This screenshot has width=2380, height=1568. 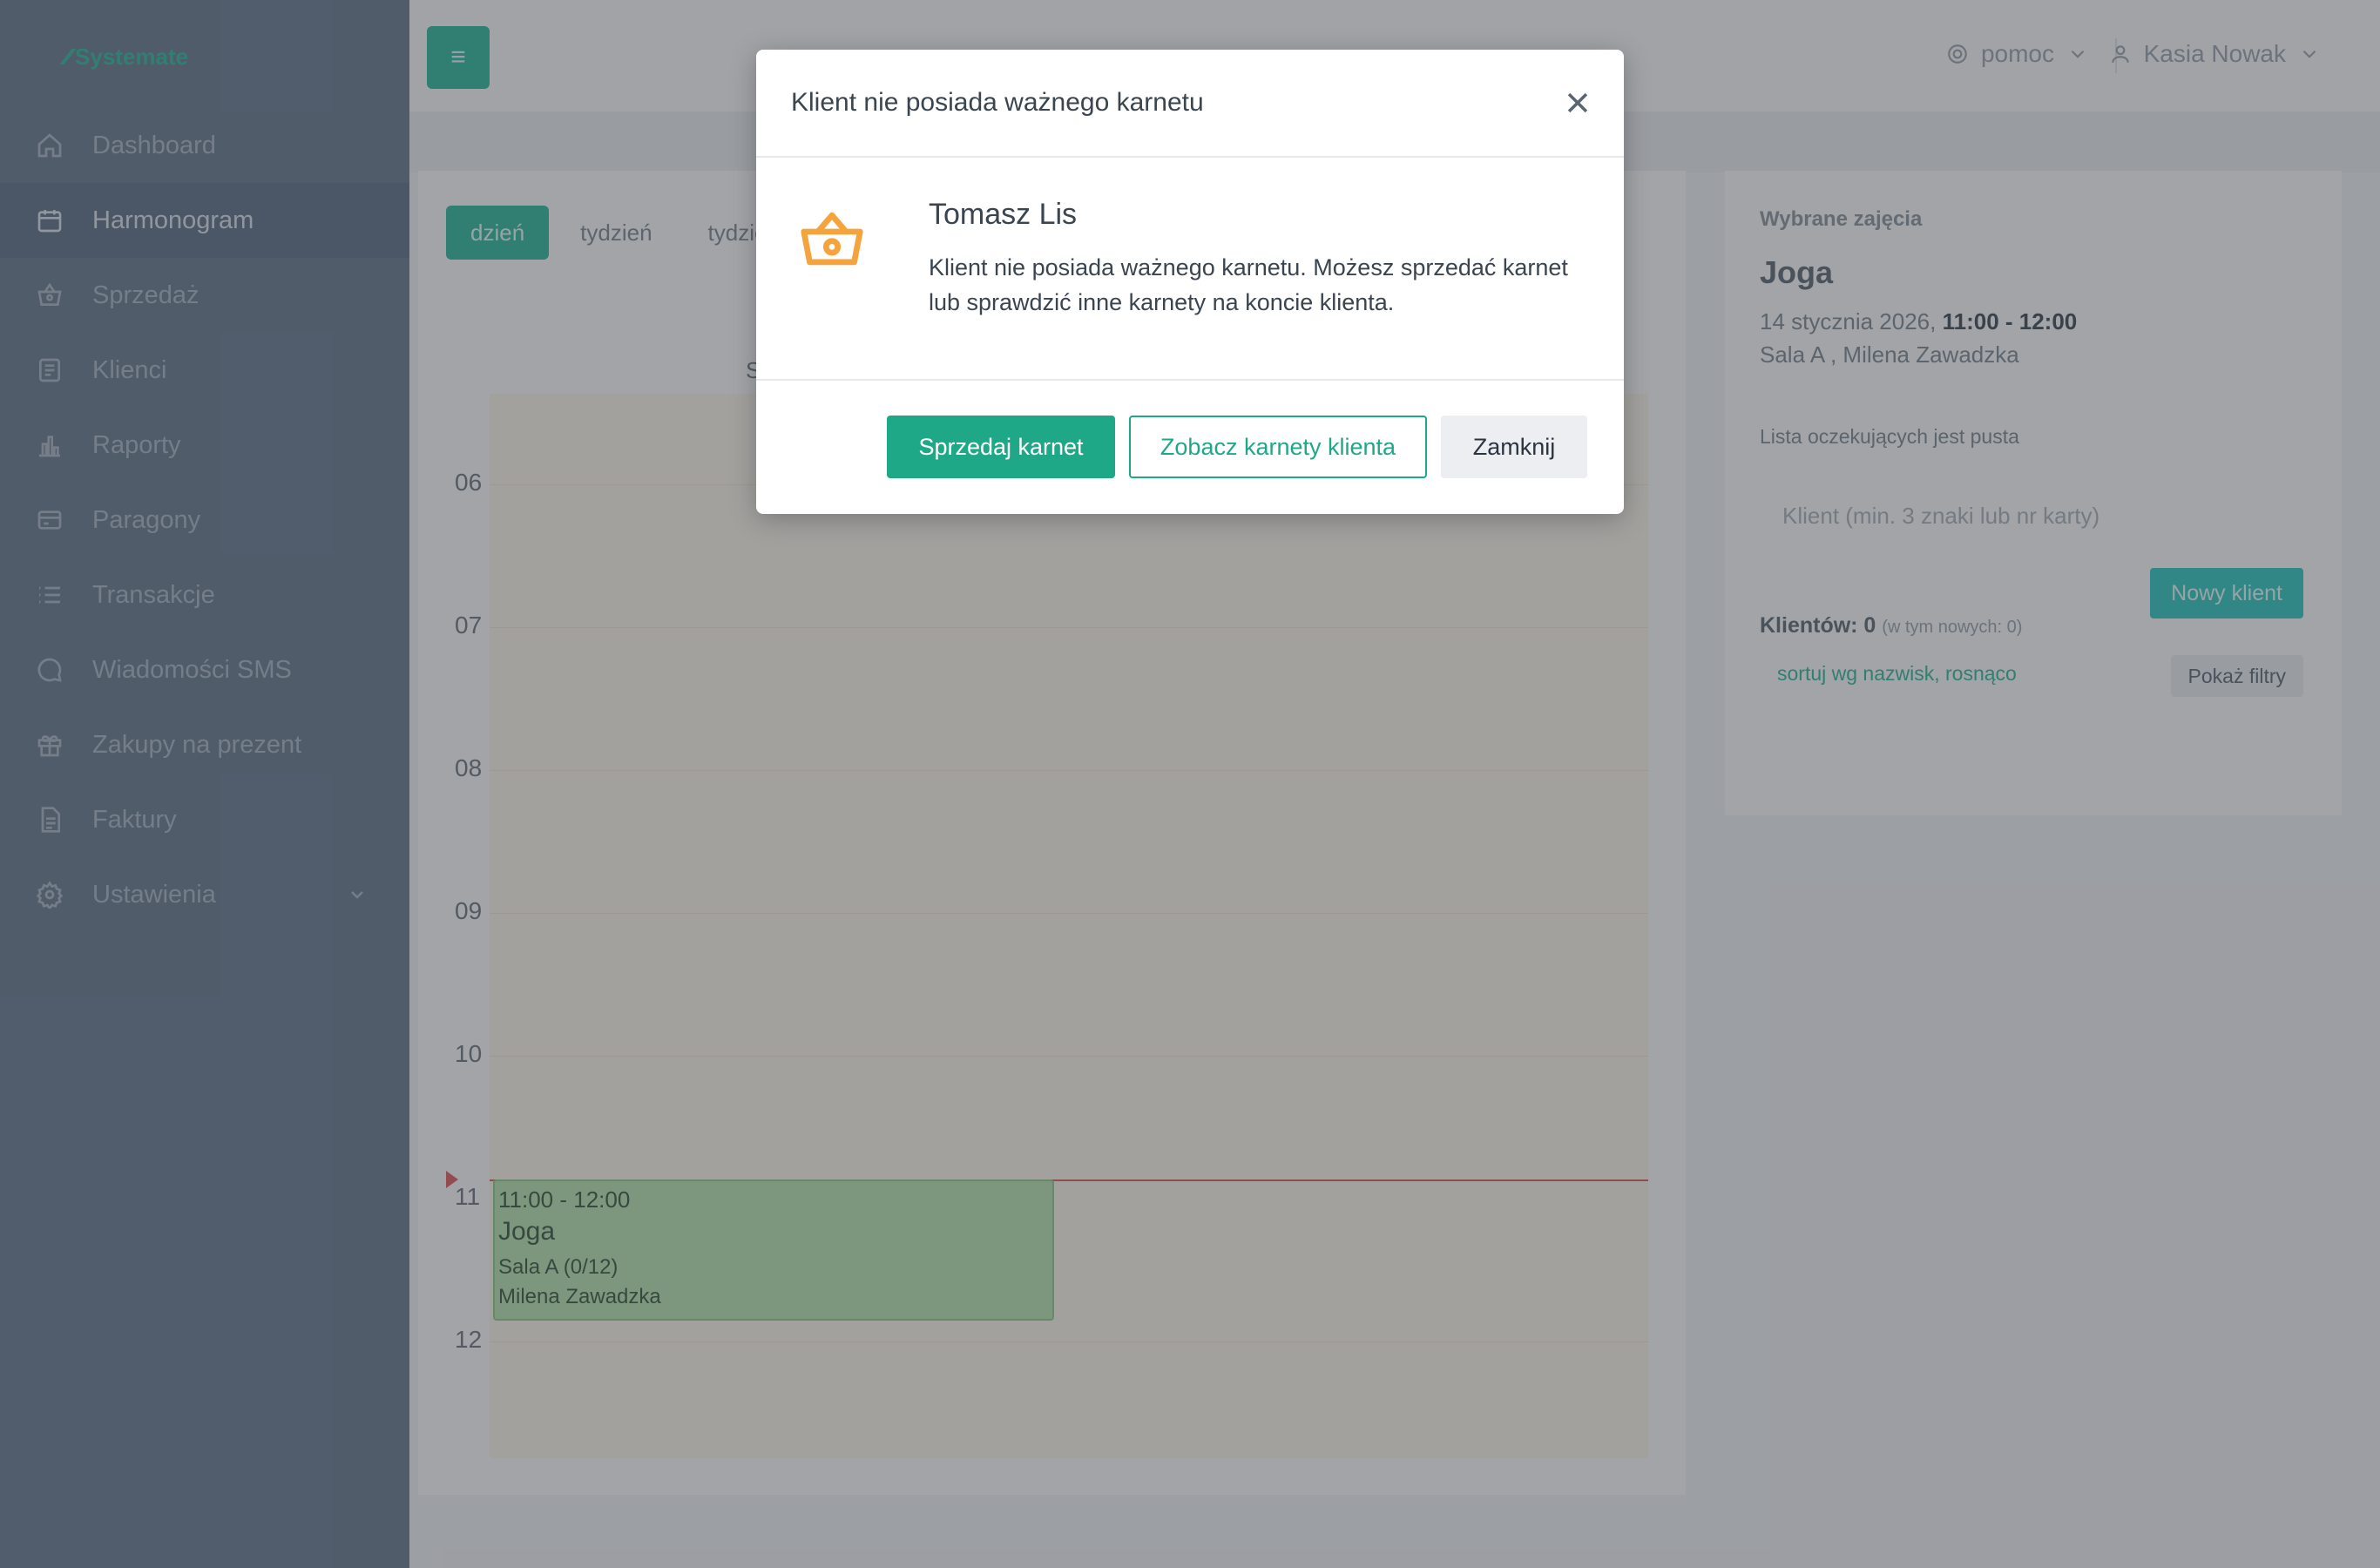 I want to click on client-name: Tomasz Lis, so click(x=1003, y=215).